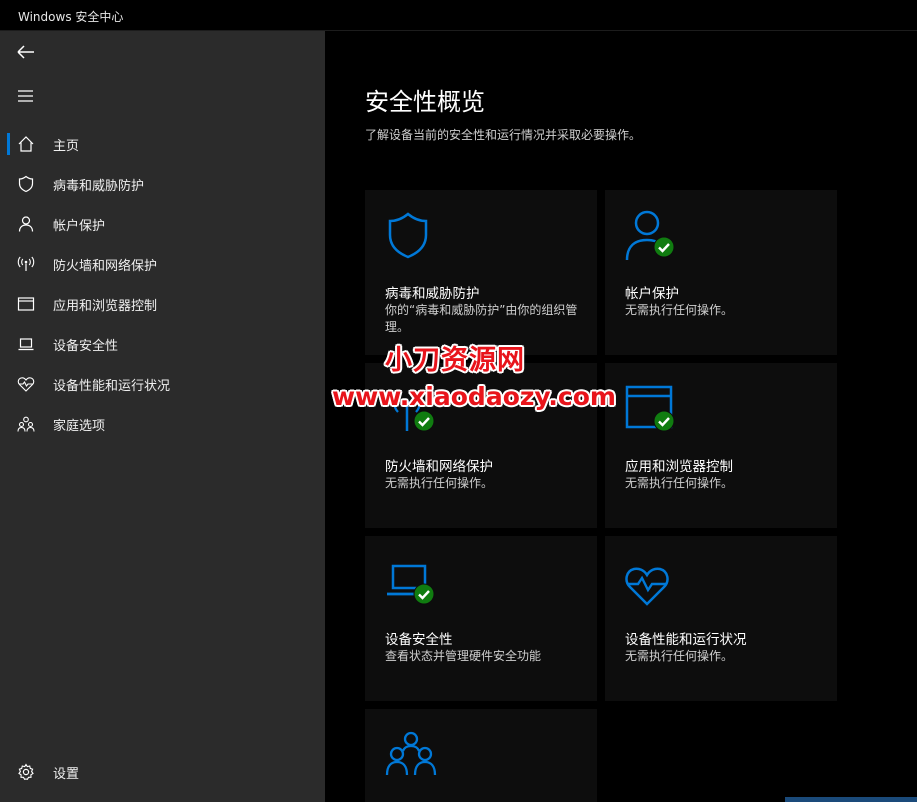 This screenshot has width=917, height=802. What do you see at coordinates (721, 618) in the screenshot?
I see `card-device-health: 设备性能和运行状况 无需执行任何操作。` at bounding box center [721, 618].